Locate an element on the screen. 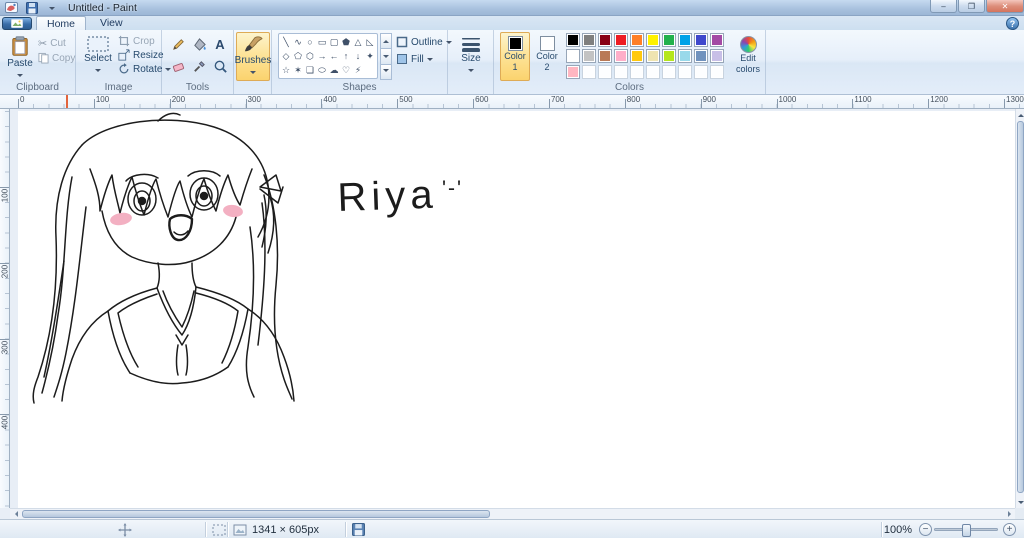 The height and width of the screenshot is (538, 1024). fill-tool-button is located at coordinates (199, 44).